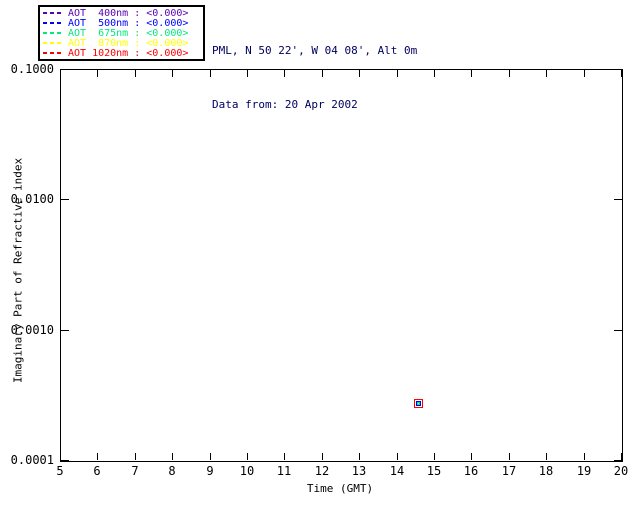  Describe the element at coordinates (172, 471) in the screenshot. I see `x-tick-label: 8` at that location.